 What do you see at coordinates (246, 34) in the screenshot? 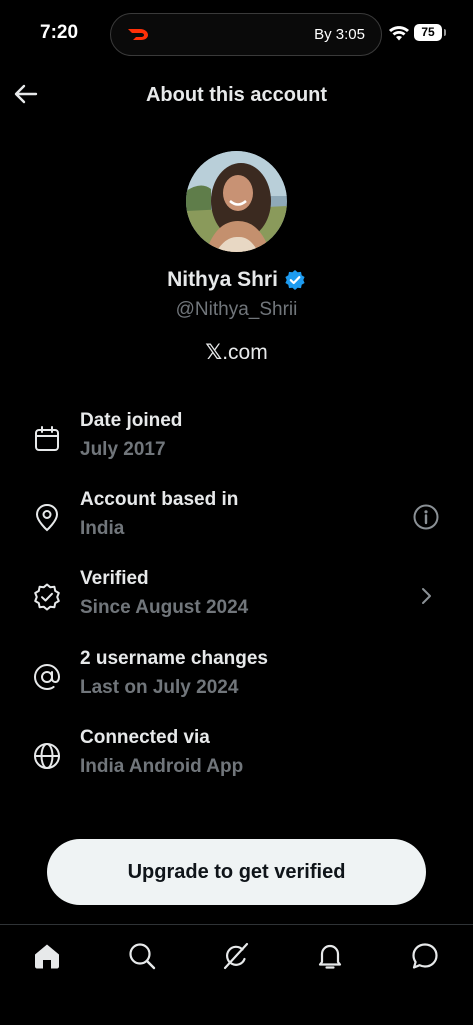
I see `live-activity-pill: By 3:05` at bounding box center [246, 34].